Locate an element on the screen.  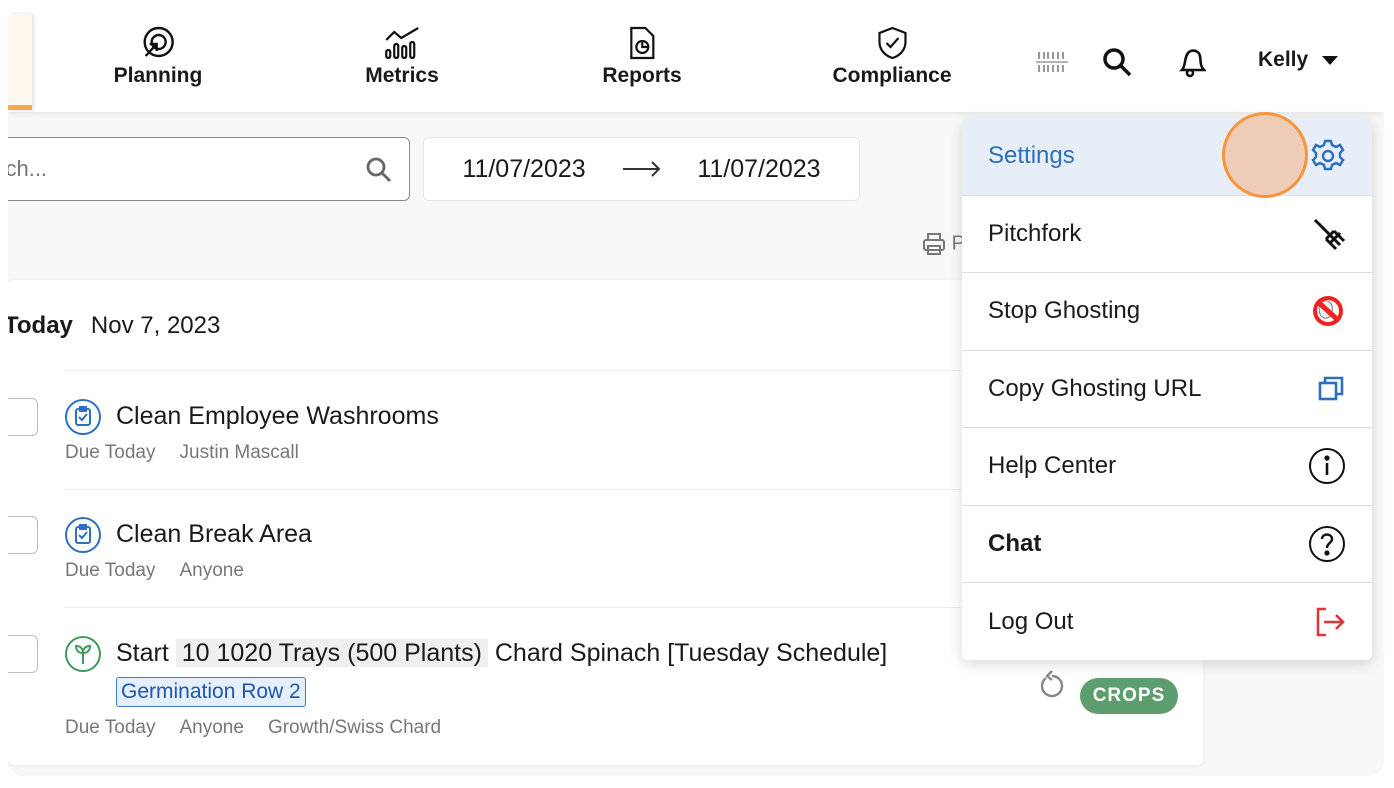
menu-item-settings: Settings is located at coordinates (1167, 157).